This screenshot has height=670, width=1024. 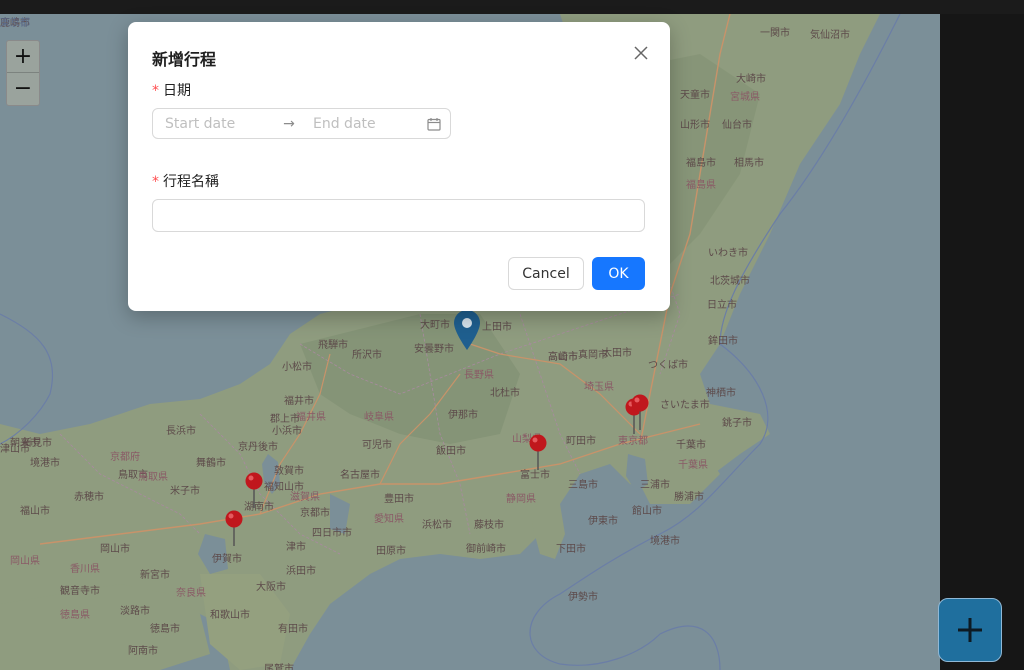 I want to click on map-place-label: 豊田市, so click(x=399, y=499).